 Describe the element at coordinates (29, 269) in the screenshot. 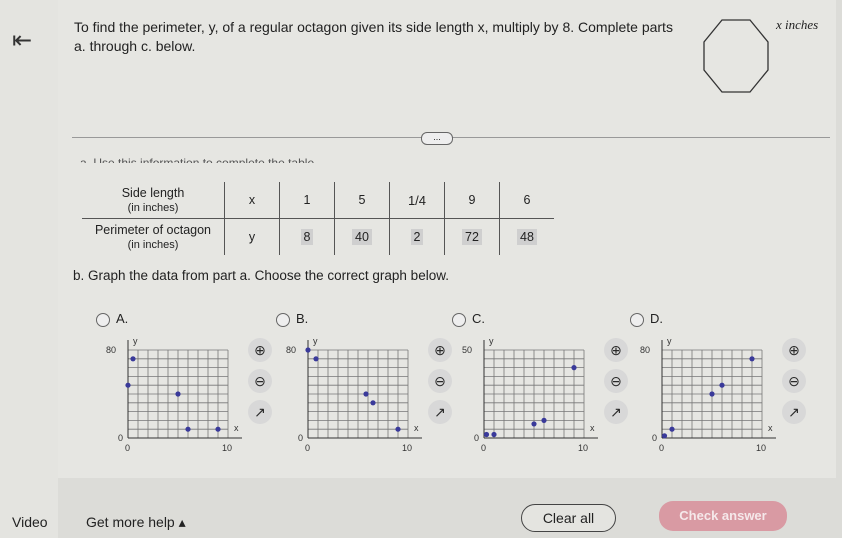

I see `left-rail: ⇤` at that location.